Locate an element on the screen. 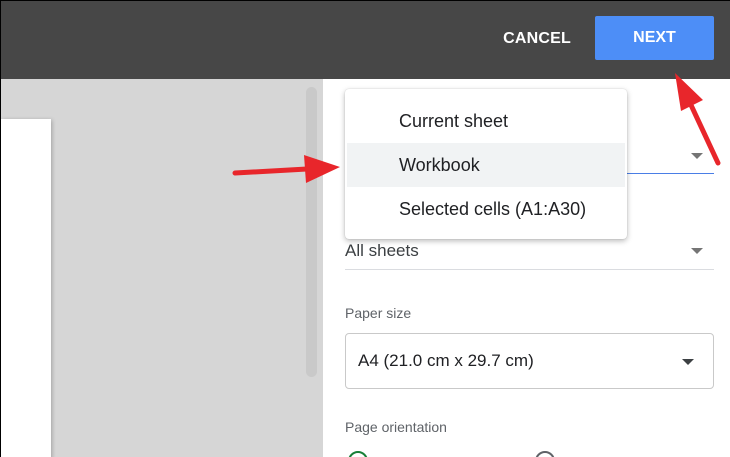 The height and width of the screenshot is (457, 730). paper-size-value: A4 (21.0 cm x 29.7 cm) is located at coordinates (446, 360).